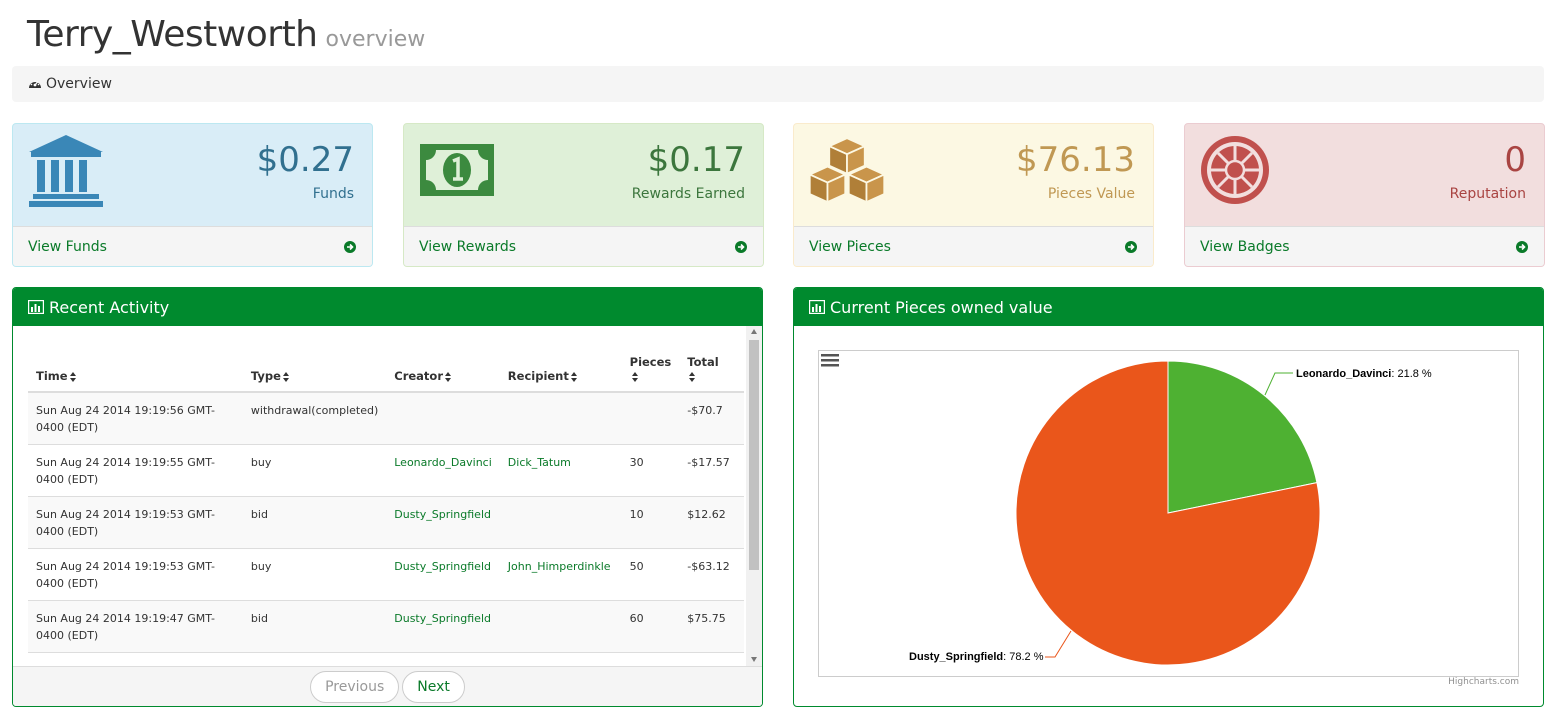 Image resolution: width=1557 pixels, height=717 pixels. I want to click on recent-activity-heading: Recent Activity, so click(387, 307).